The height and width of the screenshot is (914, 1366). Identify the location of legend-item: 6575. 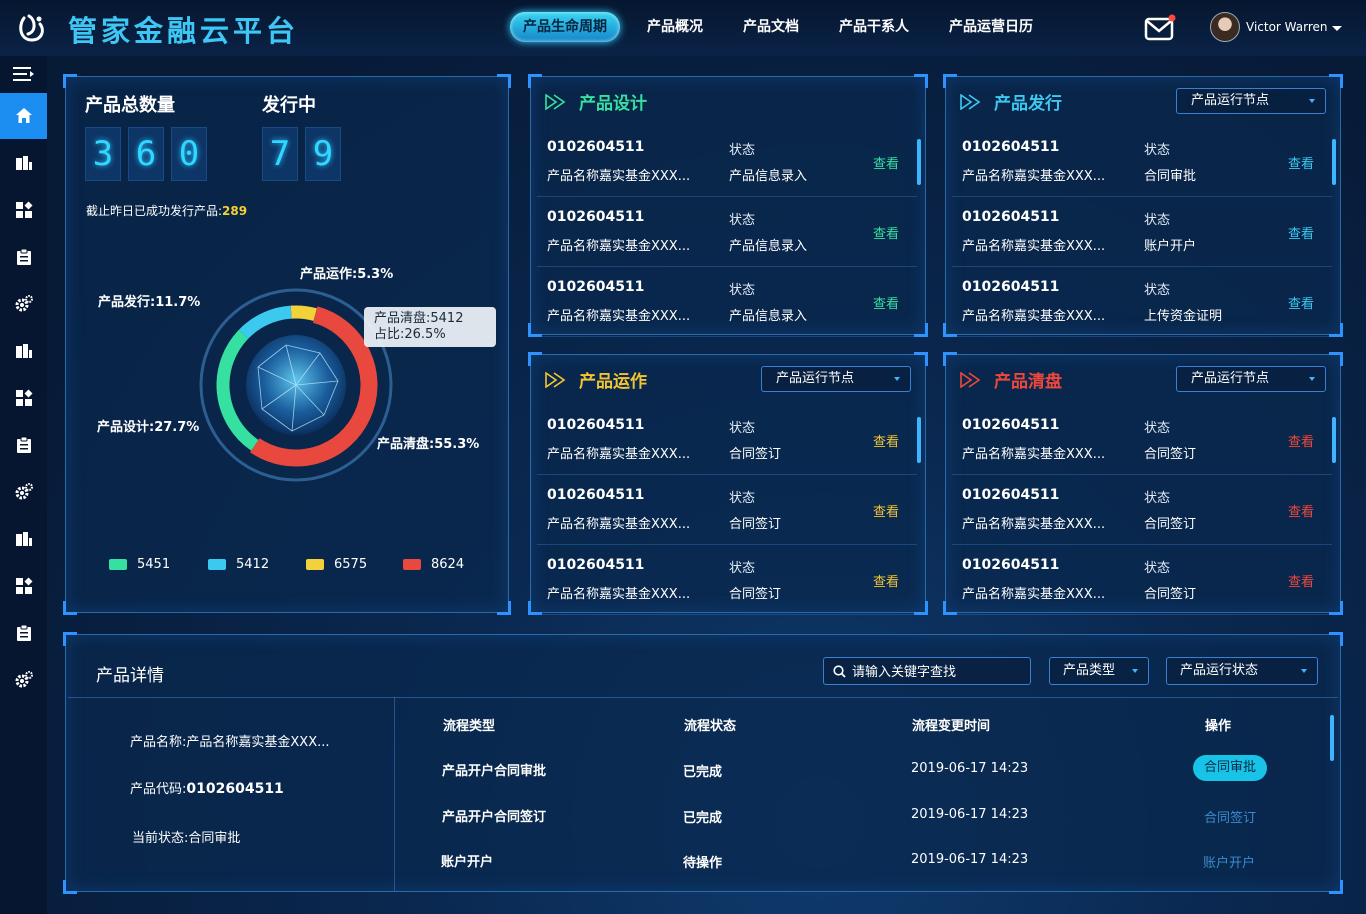
(336, 564).